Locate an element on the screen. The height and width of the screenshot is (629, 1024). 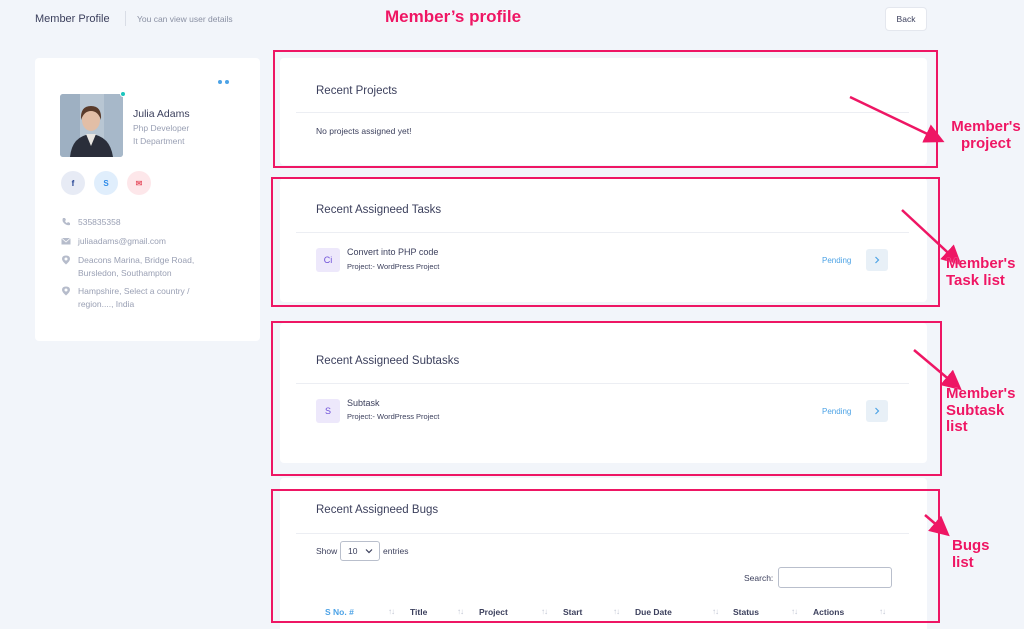
annotation-bugs-label: Bugs list is located at coordinates (971, 554).